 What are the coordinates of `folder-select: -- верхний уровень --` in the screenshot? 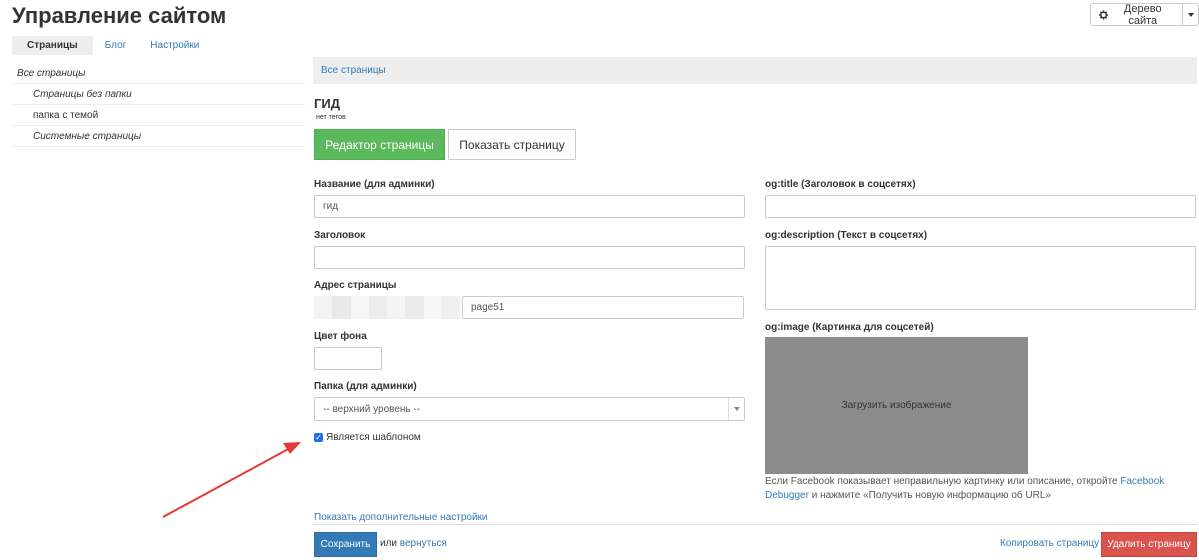 It's located at (529, 409).